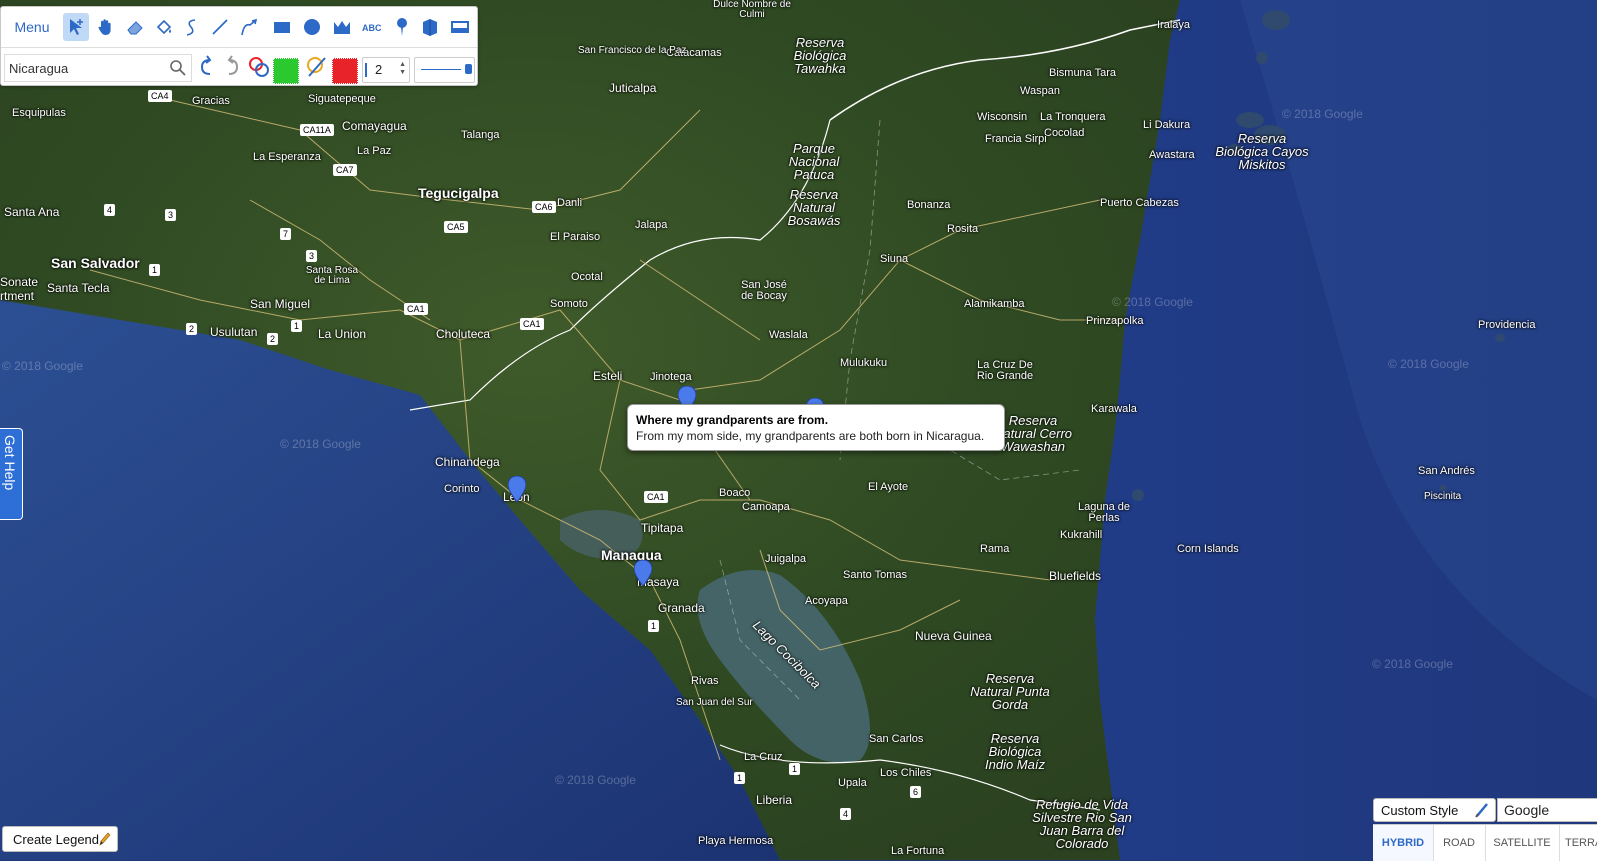  What do you see at coordinates (282, 27) in the screenshot?
I see `rectangle-tool-button` at bounding box center [282, 27].